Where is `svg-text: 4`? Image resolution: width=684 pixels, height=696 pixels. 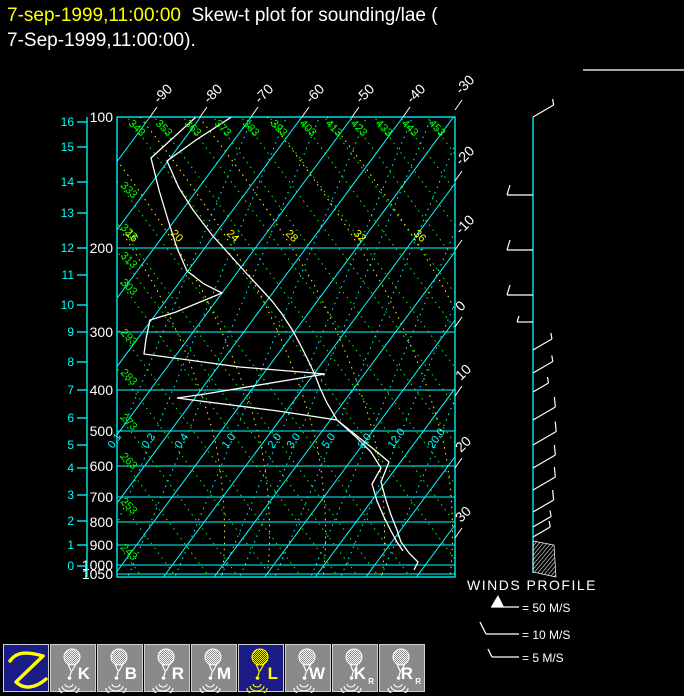 svg-text: 4 is located at coordinates (70, 468).